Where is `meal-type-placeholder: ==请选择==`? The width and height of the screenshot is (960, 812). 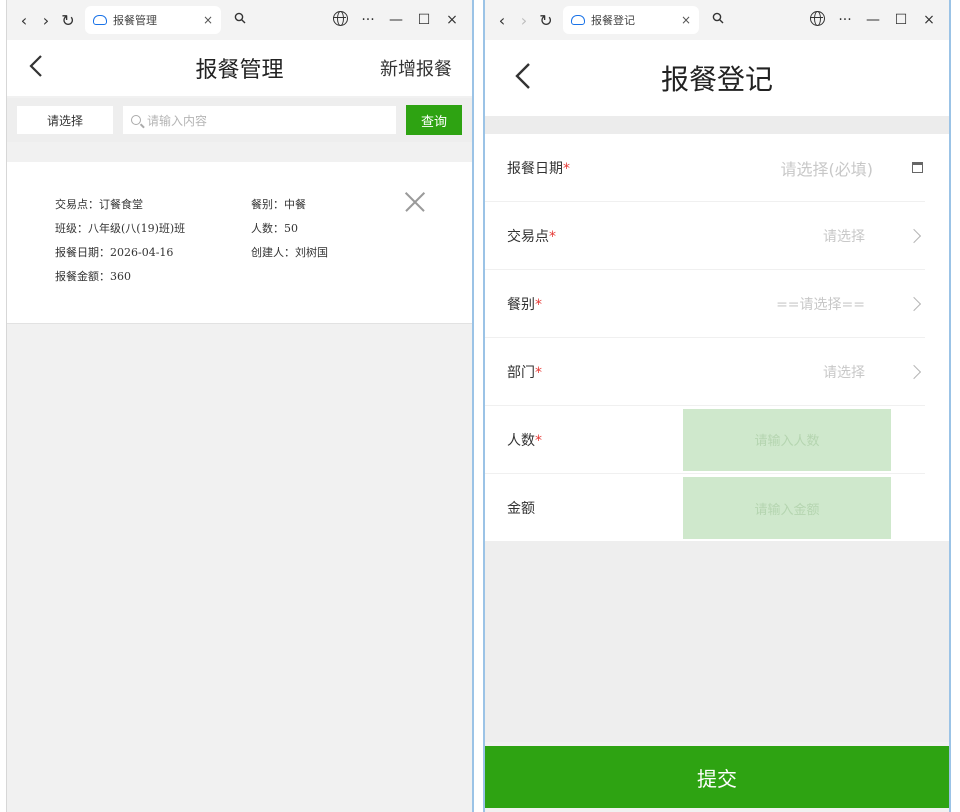
meal-type-placeholder: ==请选择== is located at coordinates (820, 304).